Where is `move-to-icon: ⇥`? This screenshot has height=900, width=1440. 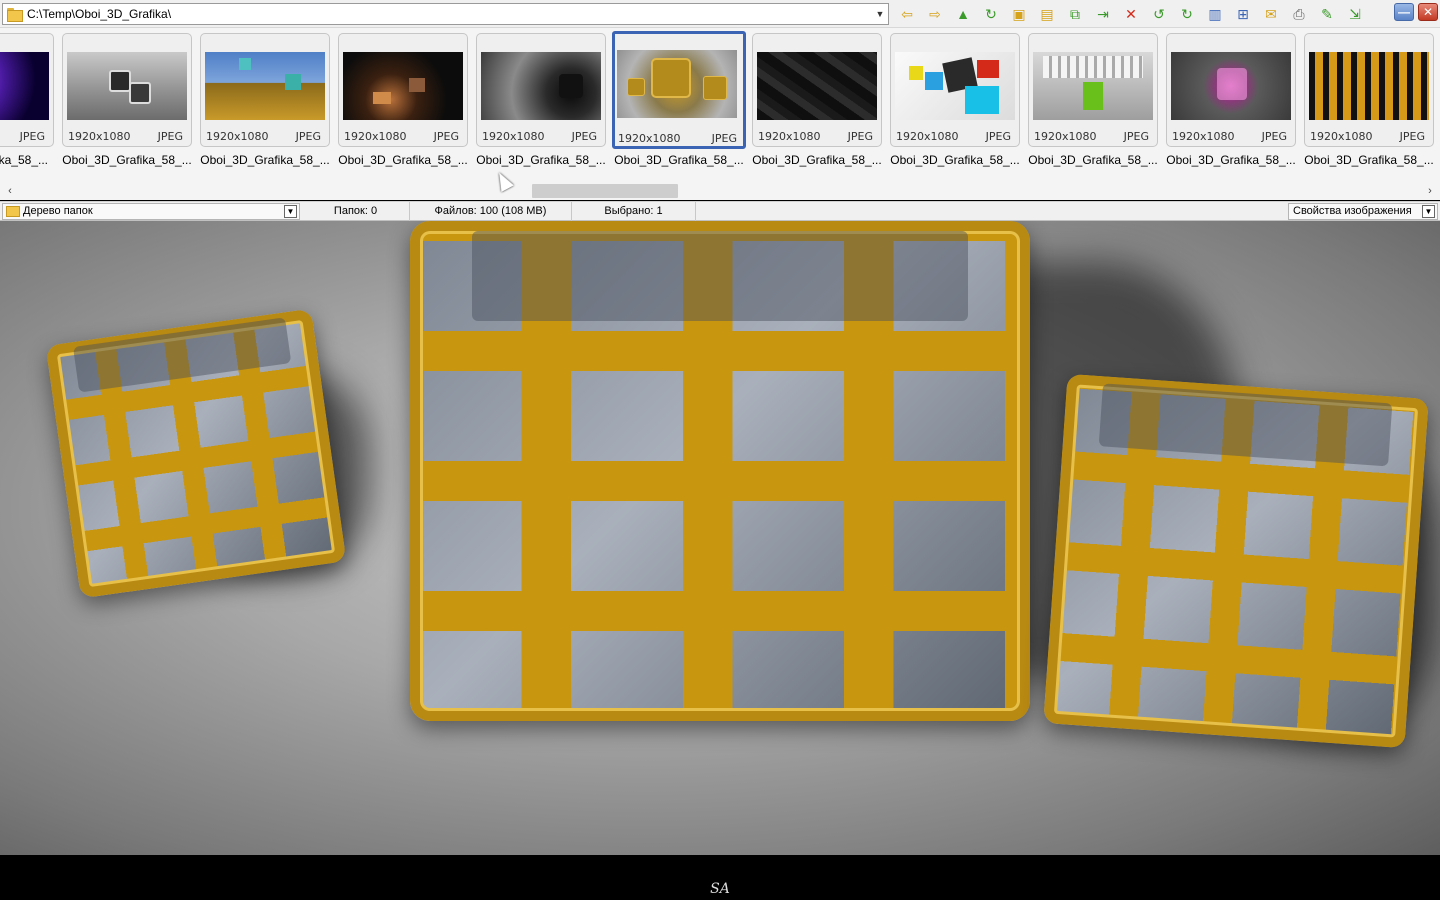
move-to-icon: ⇥ is located at coordinates (1103, 14).